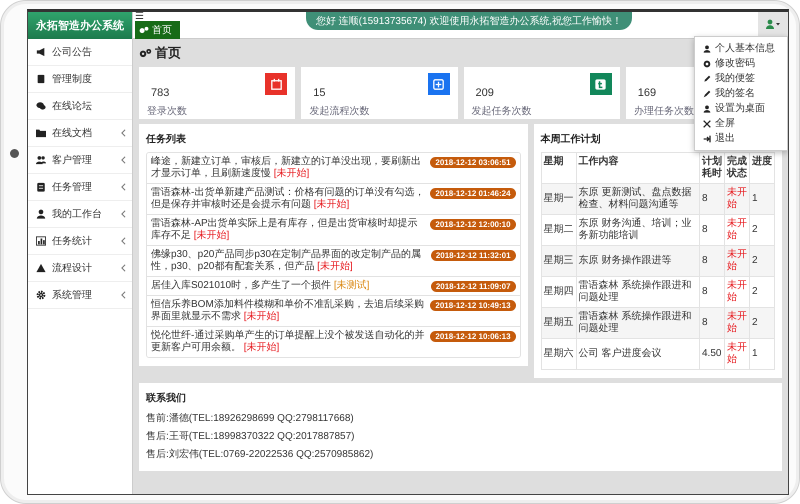  Describe the element at coordinates (712, 354) in the screenshot. I see `table-cell: 4.50` at that location.